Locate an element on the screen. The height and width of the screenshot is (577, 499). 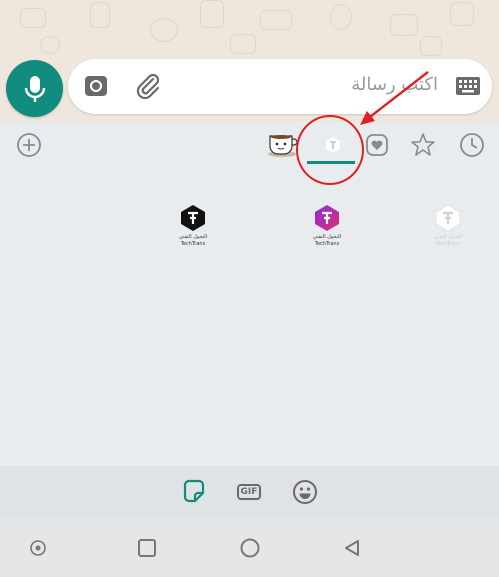
media-type-bar: GIF is located at coordinates (249, 492).